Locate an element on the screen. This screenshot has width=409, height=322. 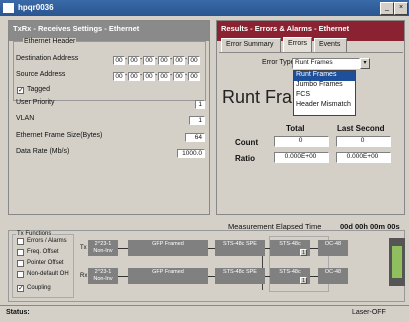
frame-size-label: Ethernet Frame Size(Bytes) is located at coordinates (59, 135).